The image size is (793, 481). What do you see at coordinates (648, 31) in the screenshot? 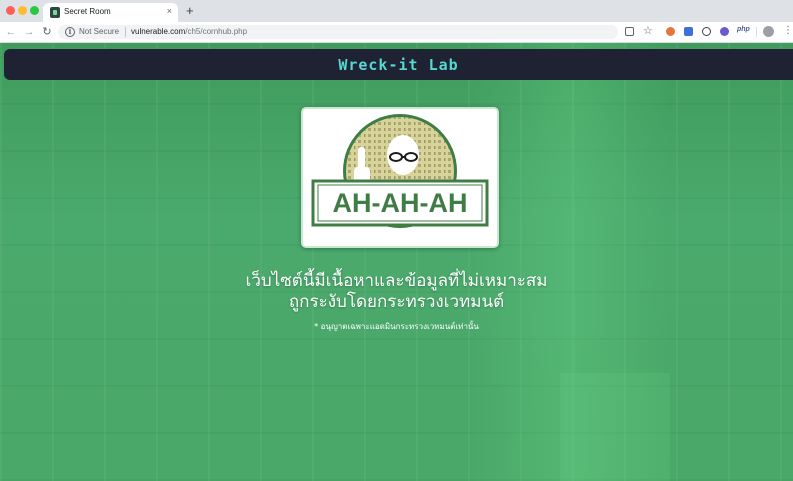
I see `bookmark-star-icon: ☆` at bounding box center [648, 31].